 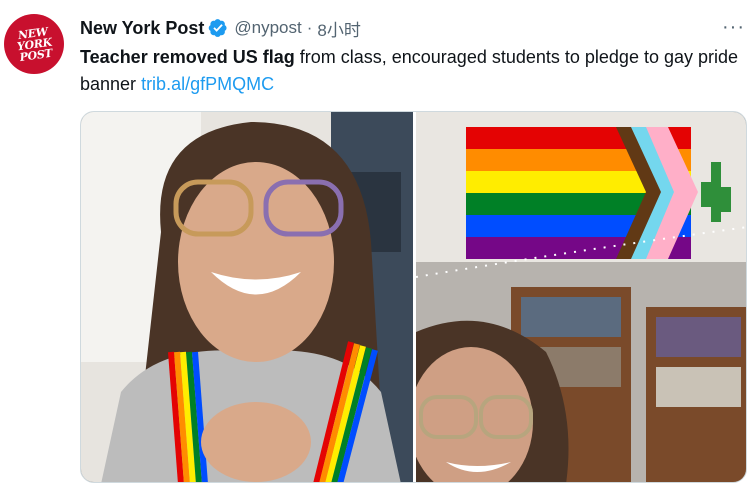 I want to click on avatar: NEW YORK POST, so click(x=34, y=44).